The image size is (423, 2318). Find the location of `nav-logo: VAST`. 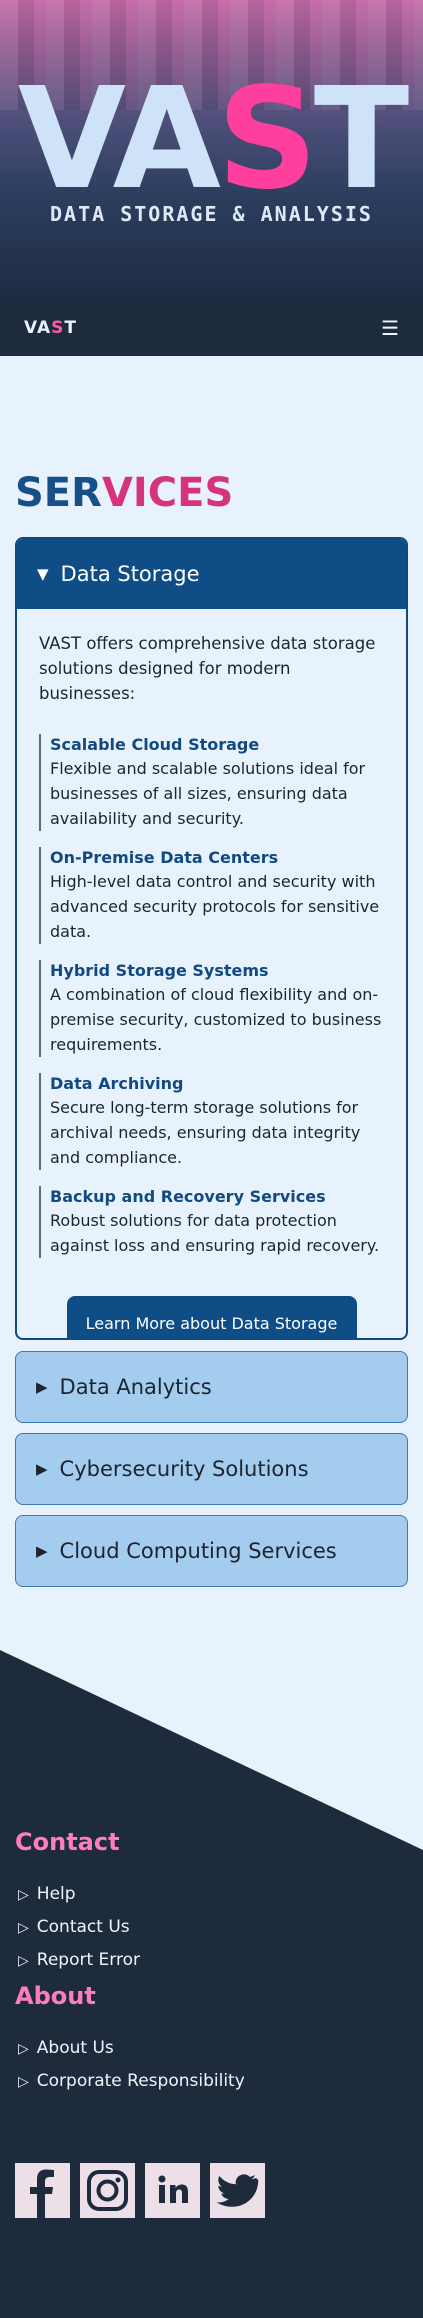

nav-logo: VAST is located at coordinates (50, 328).